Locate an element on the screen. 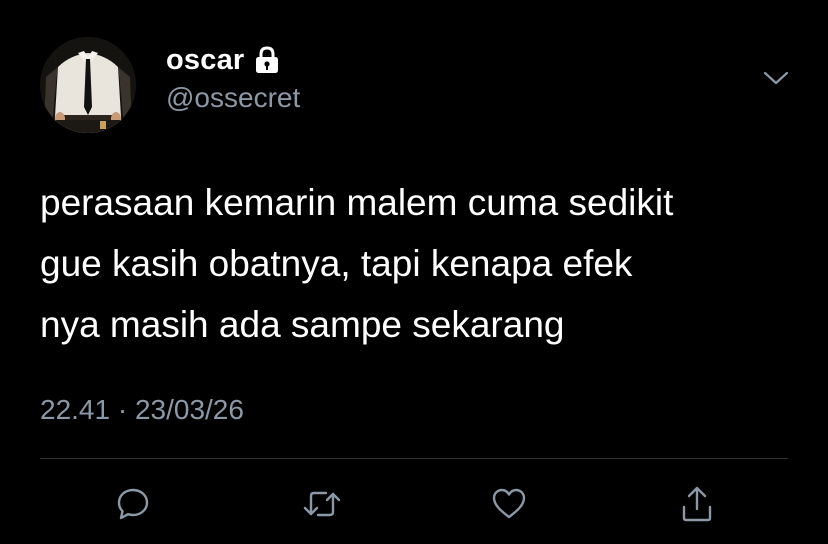 The image size is (828, 544). like-button is located at coordinates (509, 504).